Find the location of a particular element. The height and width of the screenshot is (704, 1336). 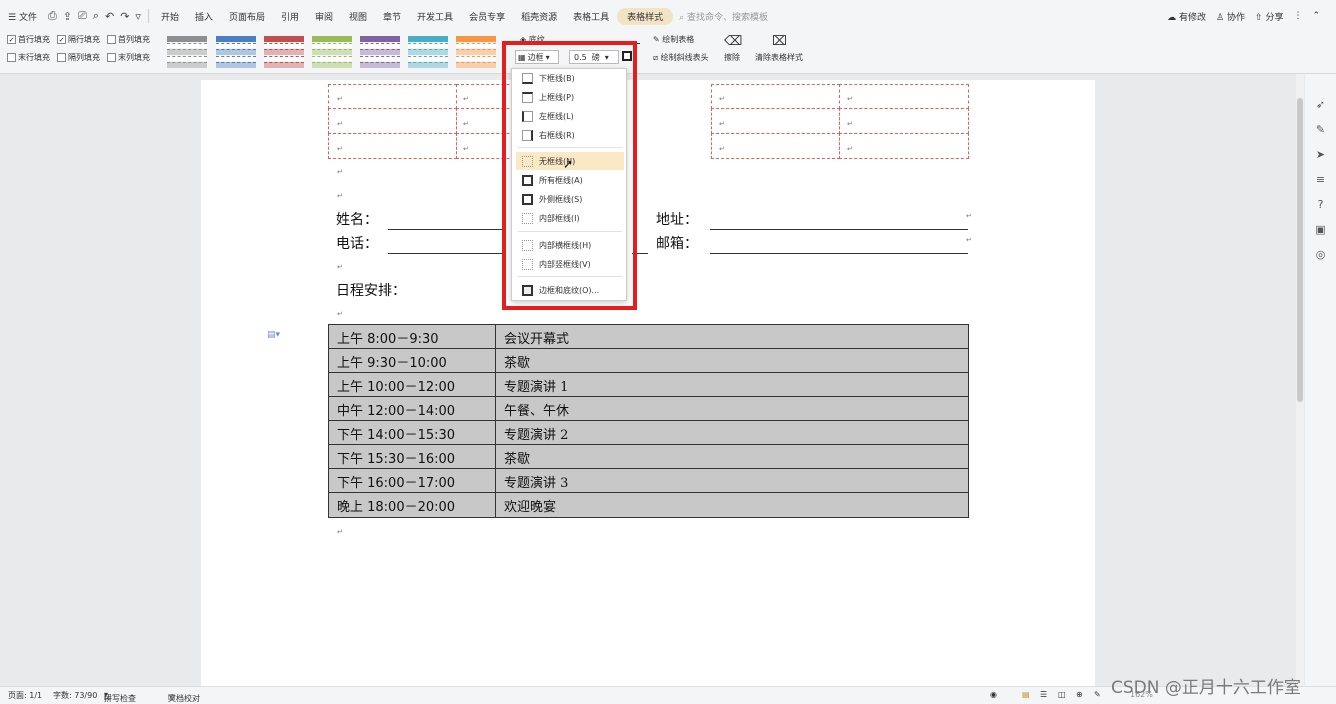

word-count: 字数: 73/90 is located at coordinates (75, 695).